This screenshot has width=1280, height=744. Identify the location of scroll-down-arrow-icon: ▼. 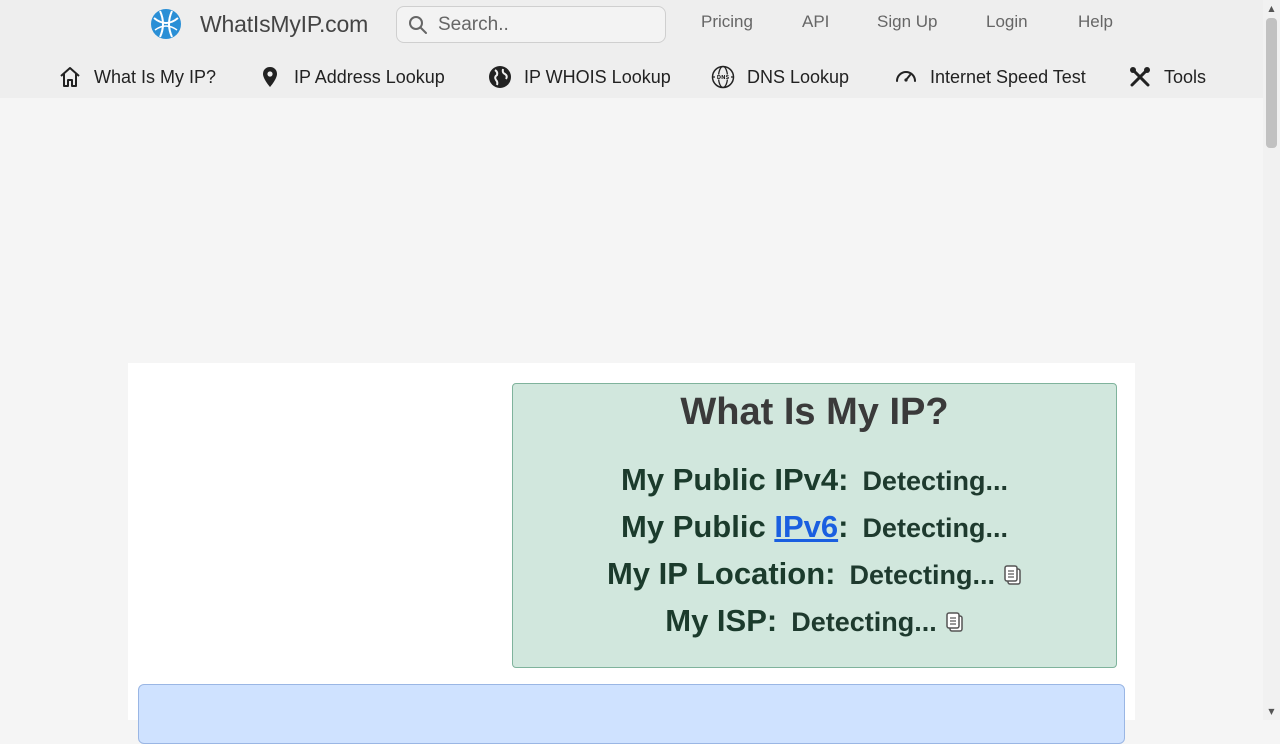
(1271, 711).